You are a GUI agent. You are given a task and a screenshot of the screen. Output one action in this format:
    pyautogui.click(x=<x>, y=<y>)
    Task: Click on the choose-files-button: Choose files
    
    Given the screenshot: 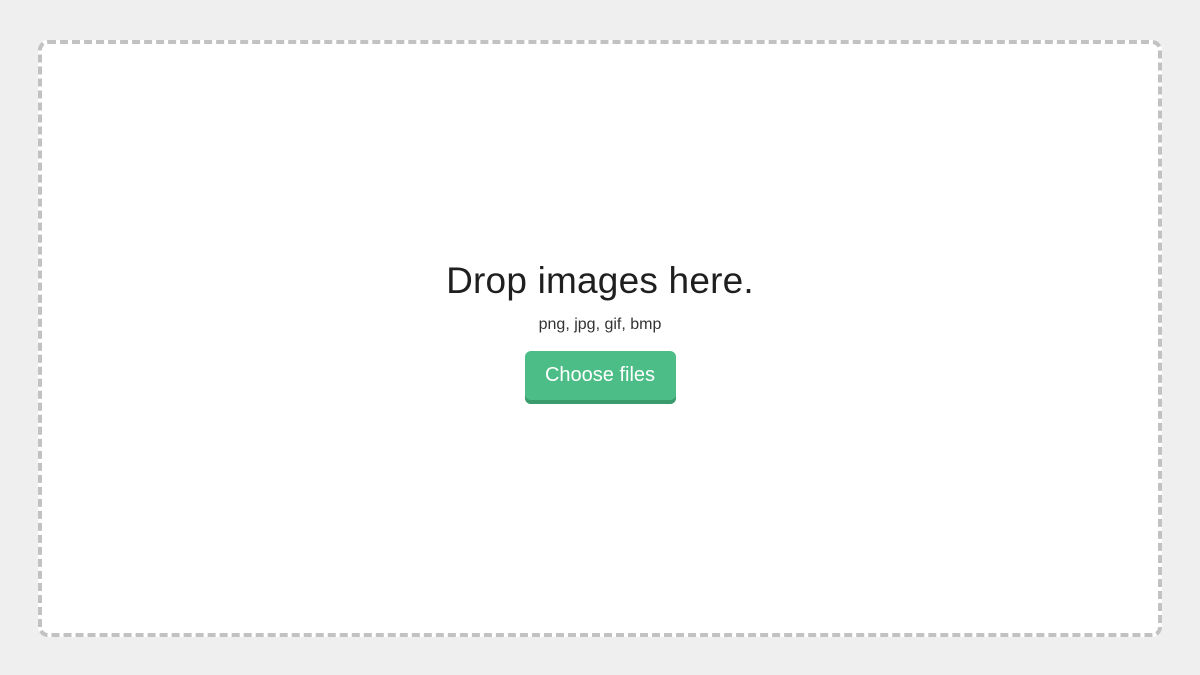 What is the action you would take?
    pyautogui.click(x=600, y=377)
    